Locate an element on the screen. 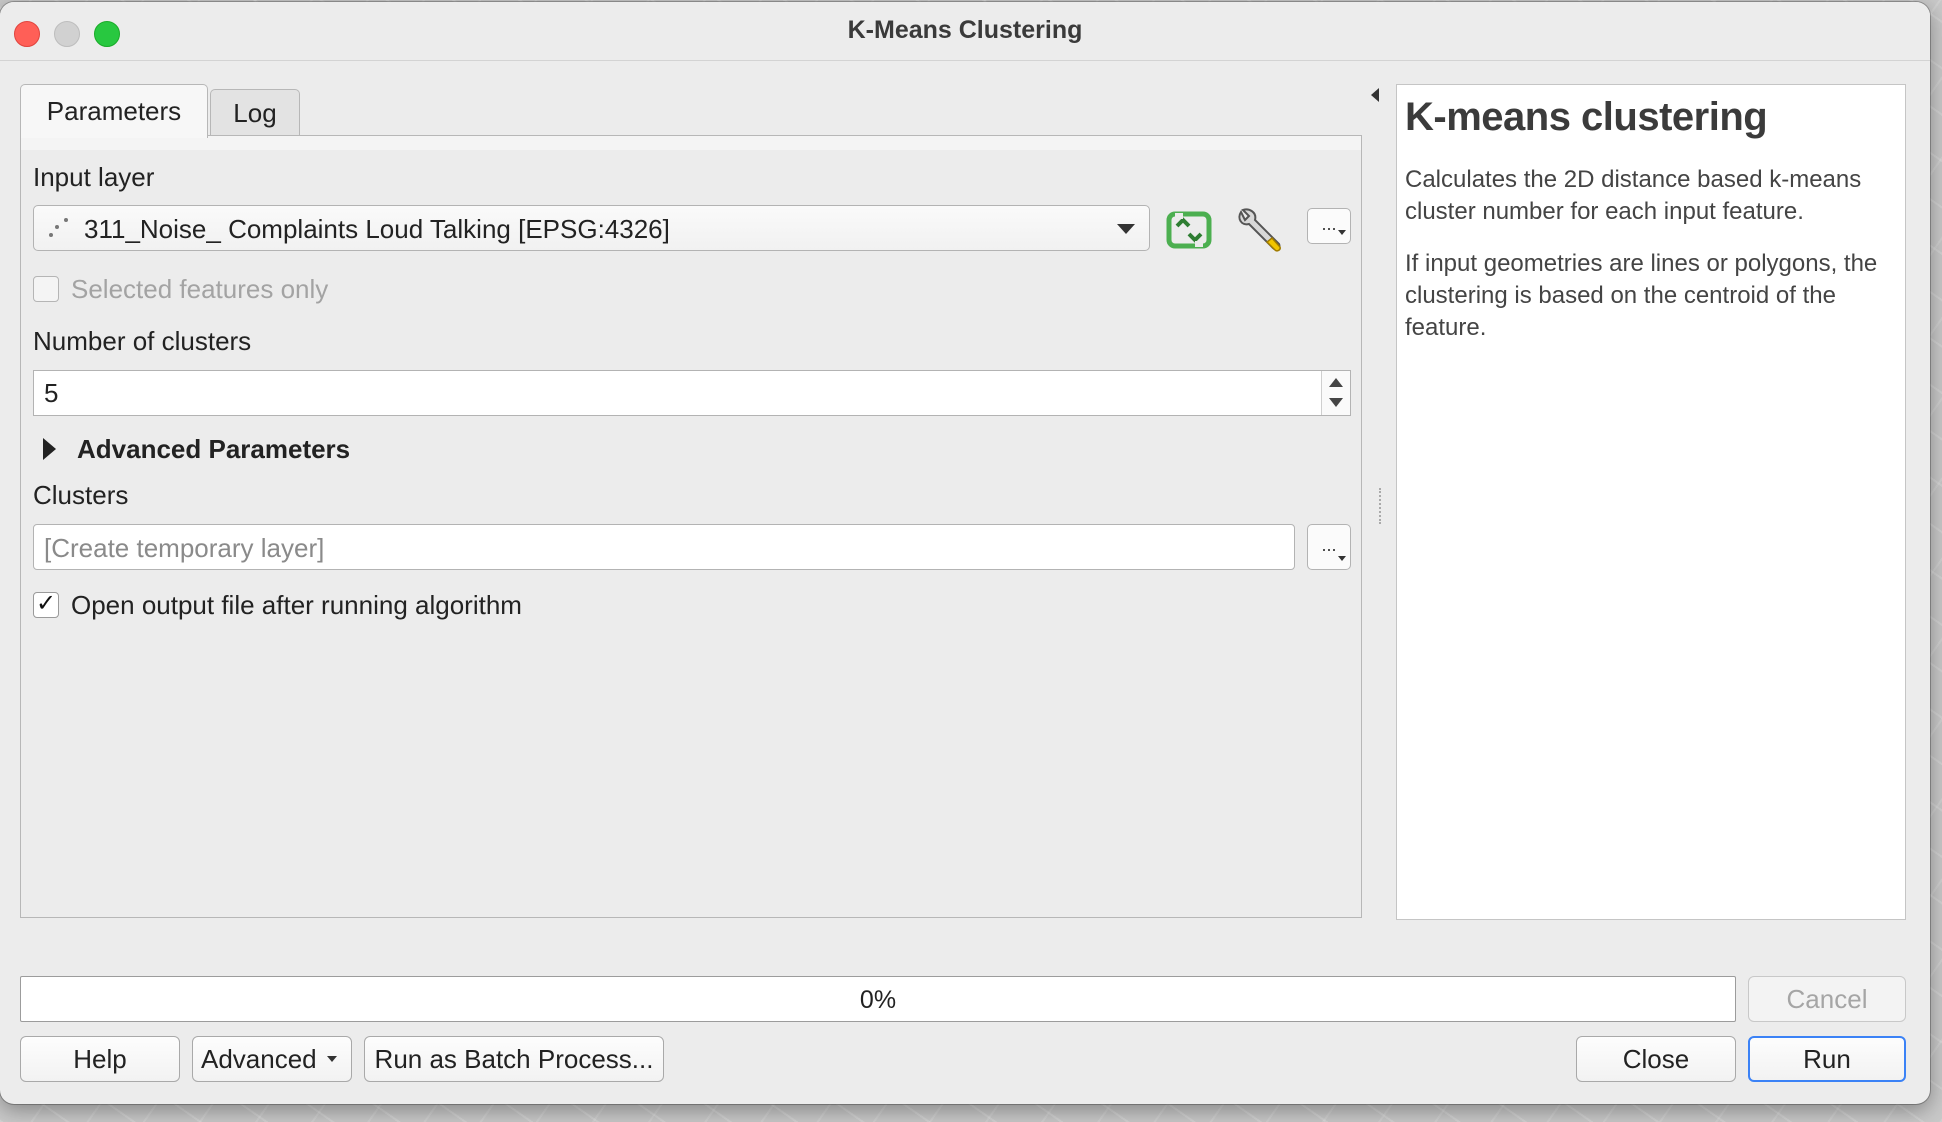 This screenshot has height=1122, width=1942. panel-splitter-handle is located at coordinates (1381, 506).